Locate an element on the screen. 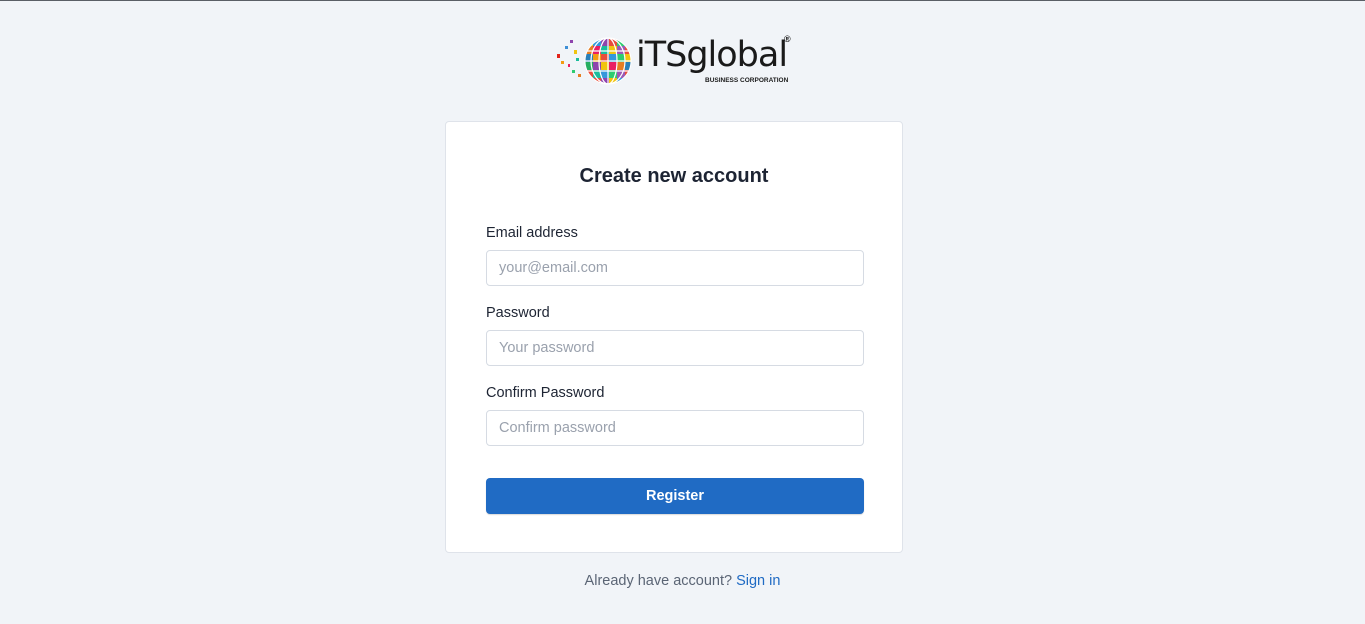  brand-tagline: BUSINESS CORPORATION is located at coordinates (747, 80).